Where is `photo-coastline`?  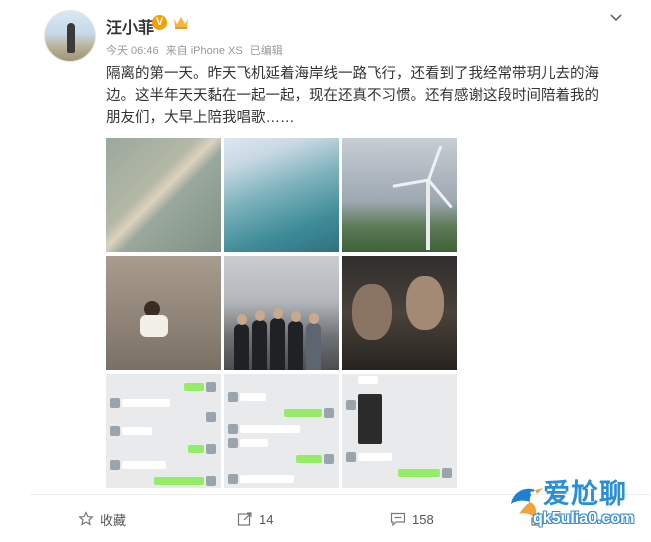 photo-coastline is located at coordinates (281, 195).